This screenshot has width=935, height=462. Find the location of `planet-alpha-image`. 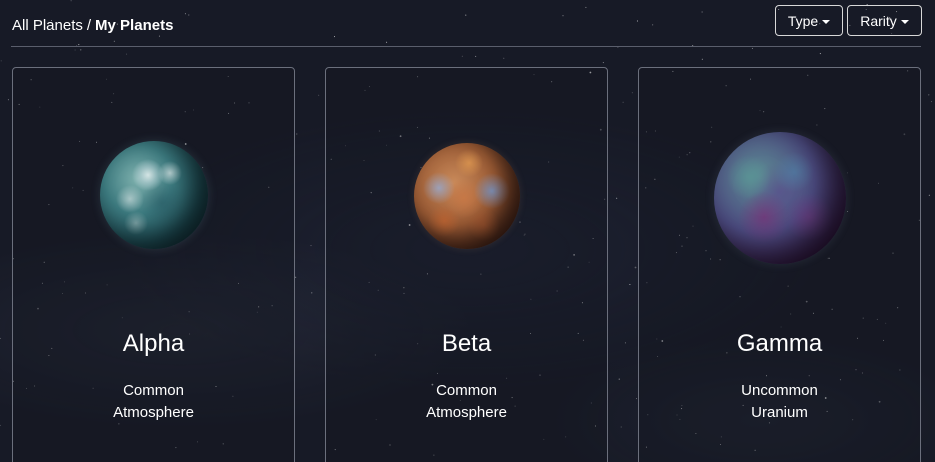

planet-alpha-image is located at coordinates (153, 195).